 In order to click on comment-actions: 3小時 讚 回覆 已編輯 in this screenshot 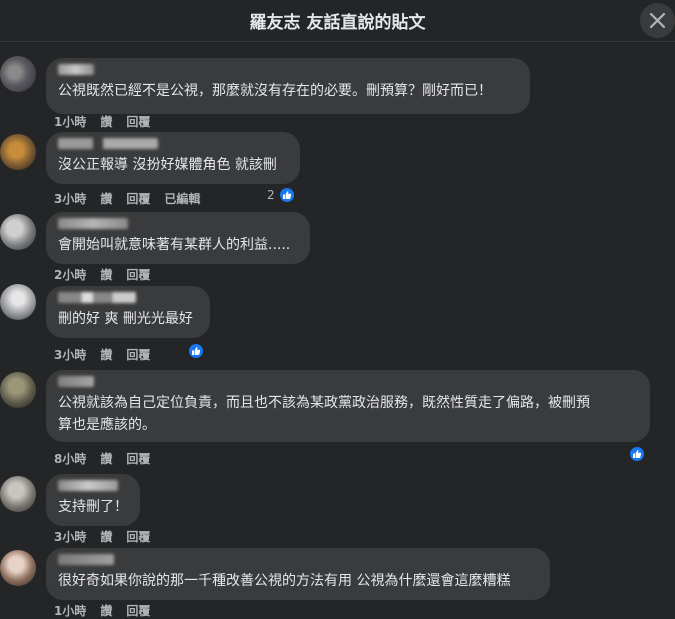, I will do `click(134, 198)`.